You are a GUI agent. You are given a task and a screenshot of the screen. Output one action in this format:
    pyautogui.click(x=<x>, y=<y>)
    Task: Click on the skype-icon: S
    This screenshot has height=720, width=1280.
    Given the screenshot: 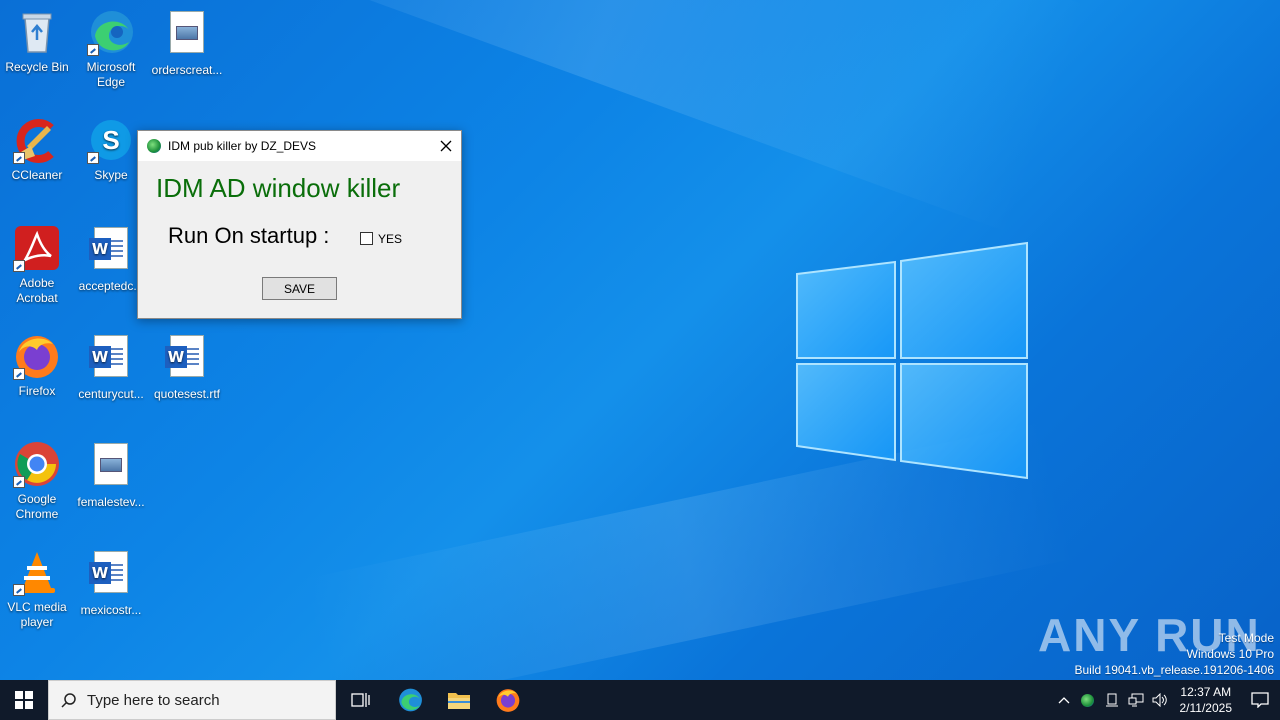 What is the action you would take?
    pyautogui.click(x=111, y=140)
    